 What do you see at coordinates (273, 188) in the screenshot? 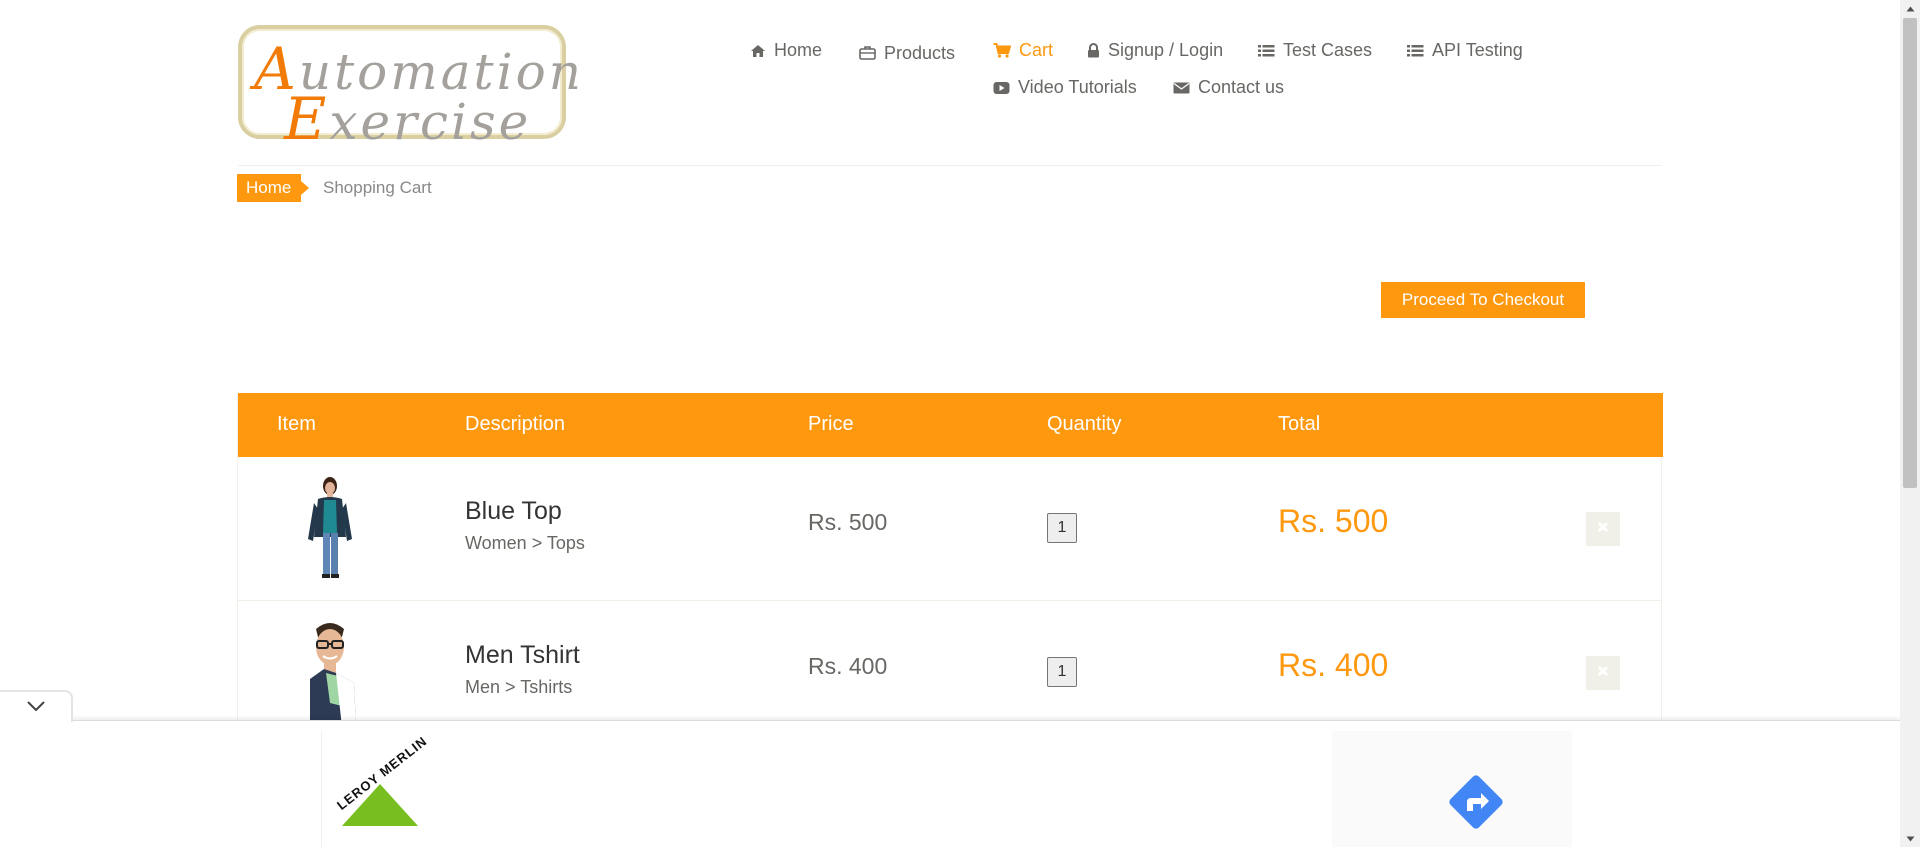
I see `breadcrumb-home: Home` at bounding box center [273, 188].